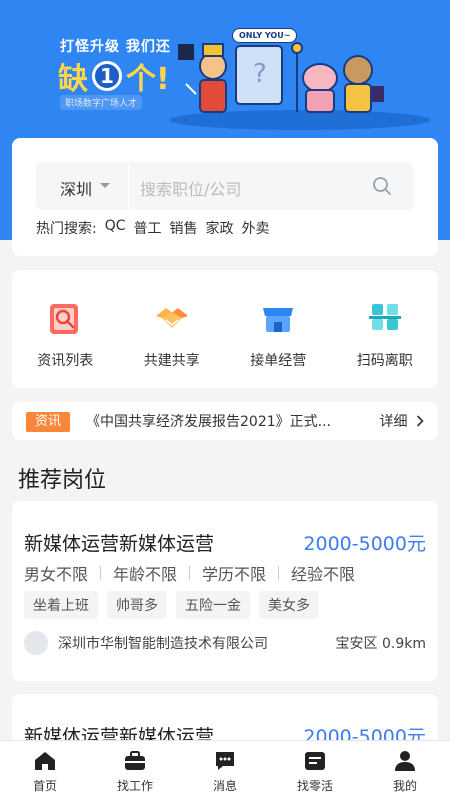 The height and width of the screenshot is (800, 450). I want to click on hot-keyword-qc: QC, so click(115, 228).